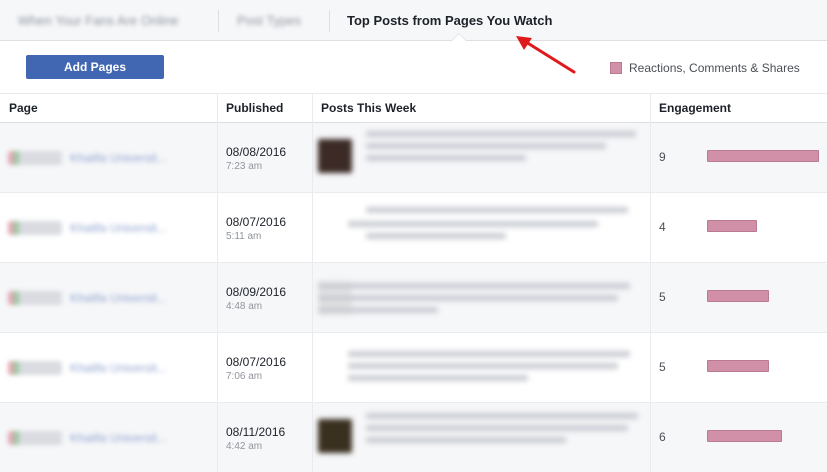 The image size is (827, 472). What do you see at coordinates (95, 67) in the screenshot?
I see `add-pages-button: Add Pages` at bounding box center [95, 67].